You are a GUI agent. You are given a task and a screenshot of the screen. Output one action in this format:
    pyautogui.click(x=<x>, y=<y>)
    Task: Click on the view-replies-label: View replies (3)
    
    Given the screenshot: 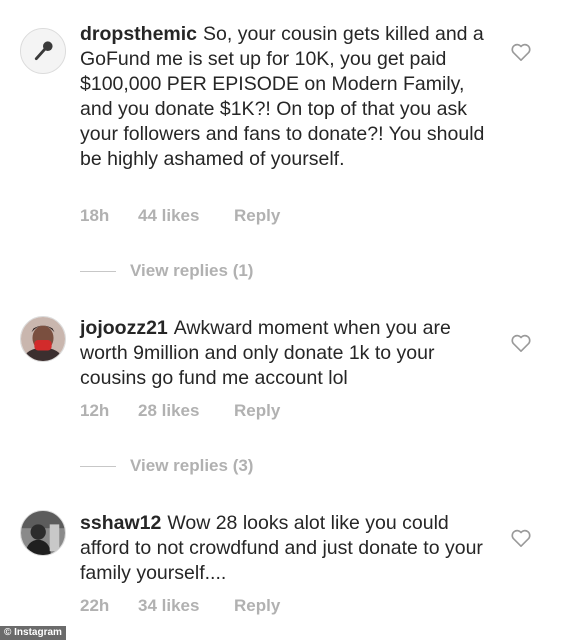 What is the action you would take?
    pyautogui.click(x=192, y=465)
    